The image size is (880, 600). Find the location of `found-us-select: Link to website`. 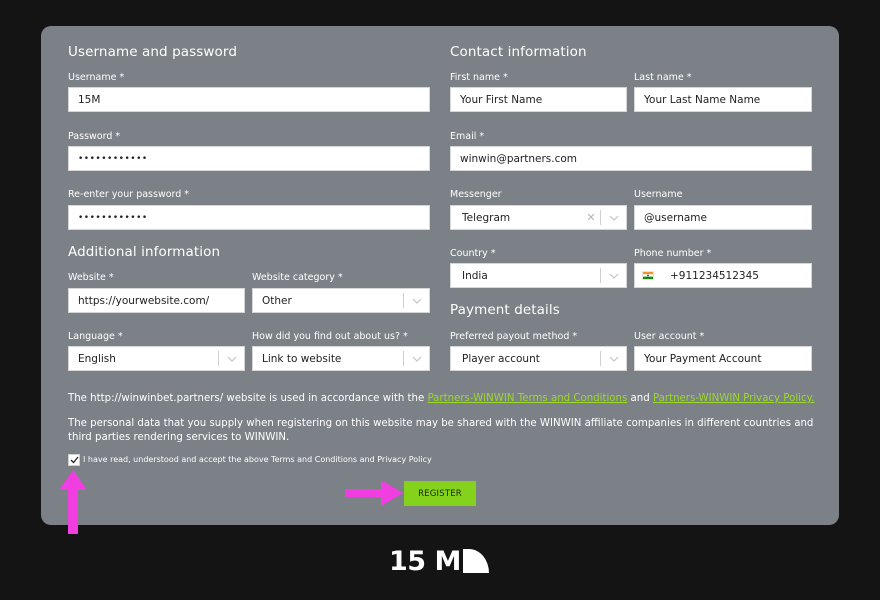

found-us-select: Link to website is located at coordinates (341, 358).